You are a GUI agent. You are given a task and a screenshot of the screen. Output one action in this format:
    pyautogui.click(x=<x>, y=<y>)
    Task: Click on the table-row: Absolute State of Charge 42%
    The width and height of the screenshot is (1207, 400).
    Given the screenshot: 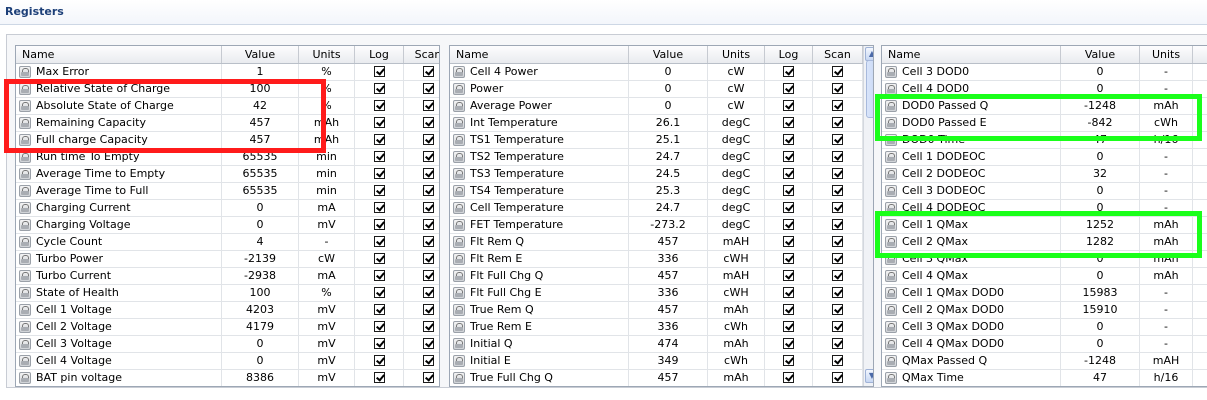 What is the action you would take?
    pyautogui.click(x=227, y=106)
    